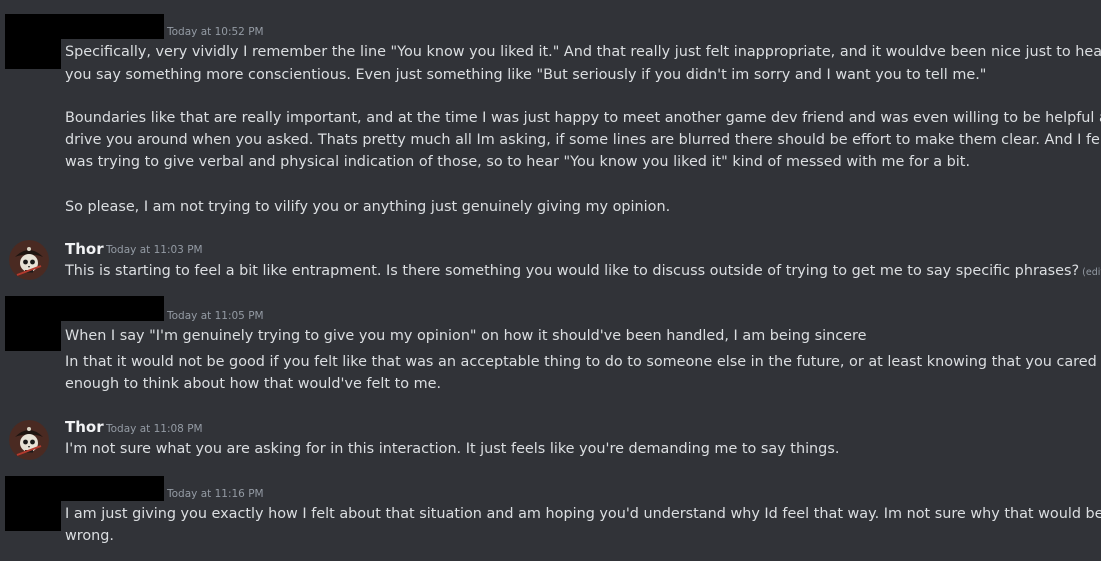  Describe the element at coordinates (215, 494) in the screenshot. I see `message-timestamp: Today at 11:16 PM` at that location.